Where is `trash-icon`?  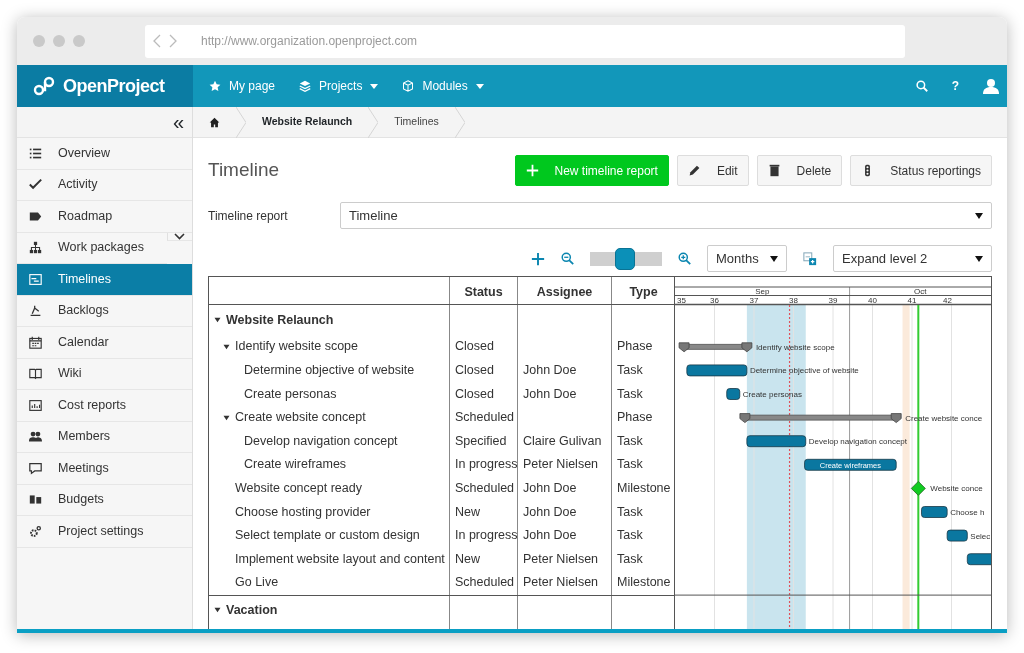
trash-icon is located at coordinates (774, 170).